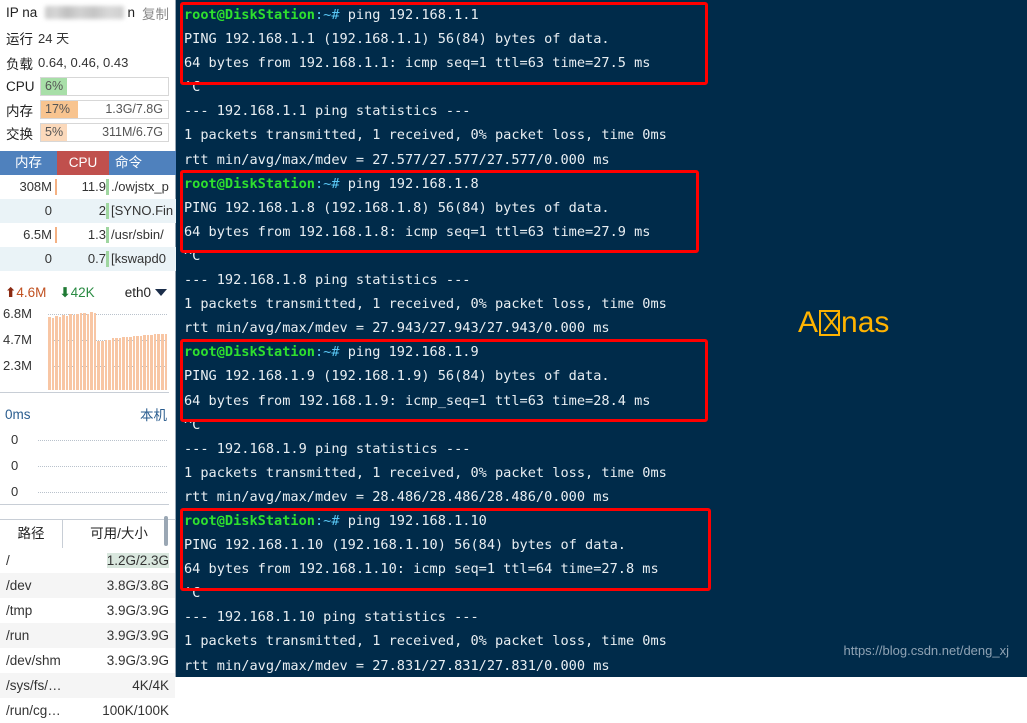 This screenshot has width=1027, height=723. Describe the element at coordinates (137, 560) in the screenshot. I see `filesystem-usage: 1.2G/2.3G` at that location.